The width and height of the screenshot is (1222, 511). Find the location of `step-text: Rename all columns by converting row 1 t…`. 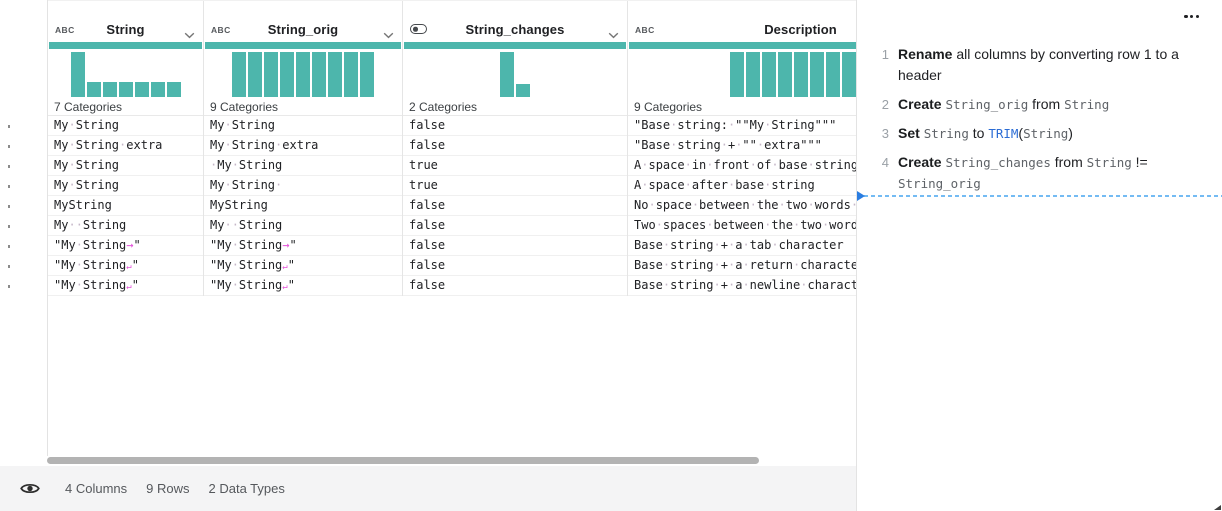

step-text: Rename all columns by converting row 1 t… is located at coordinates (1052, 65).